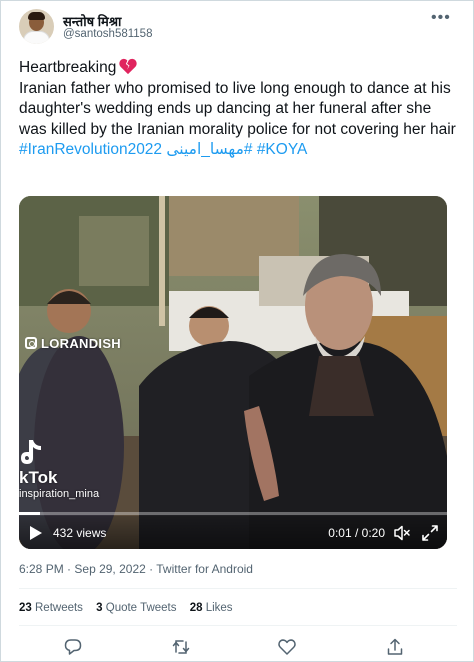 The height and width of the screenshot is (662, 474). What do you see at coordinates (36, 533) in the screenshot?
I see `play-icon` at bounding box center [36, 533].